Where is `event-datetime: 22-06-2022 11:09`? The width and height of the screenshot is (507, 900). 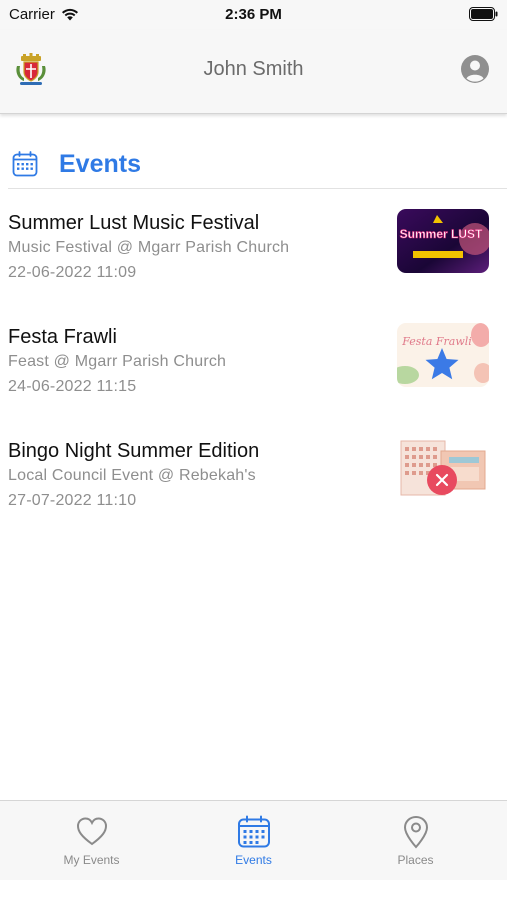 event-datetime: 22-06-2022 11:09 is located at coordinates (72, 272).